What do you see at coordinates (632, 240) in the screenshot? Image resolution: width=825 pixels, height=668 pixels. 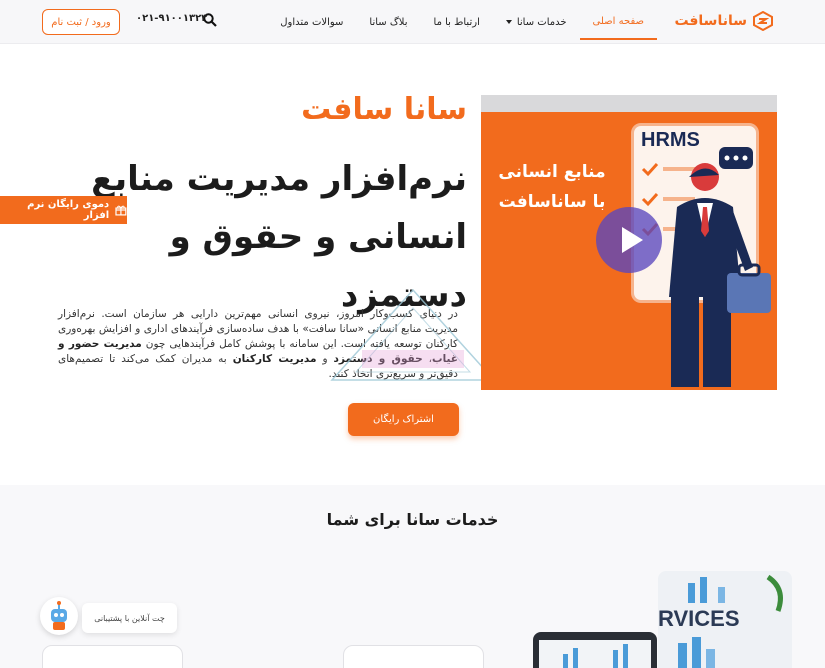 I see `play-icon` at bounding box center [632, 240].